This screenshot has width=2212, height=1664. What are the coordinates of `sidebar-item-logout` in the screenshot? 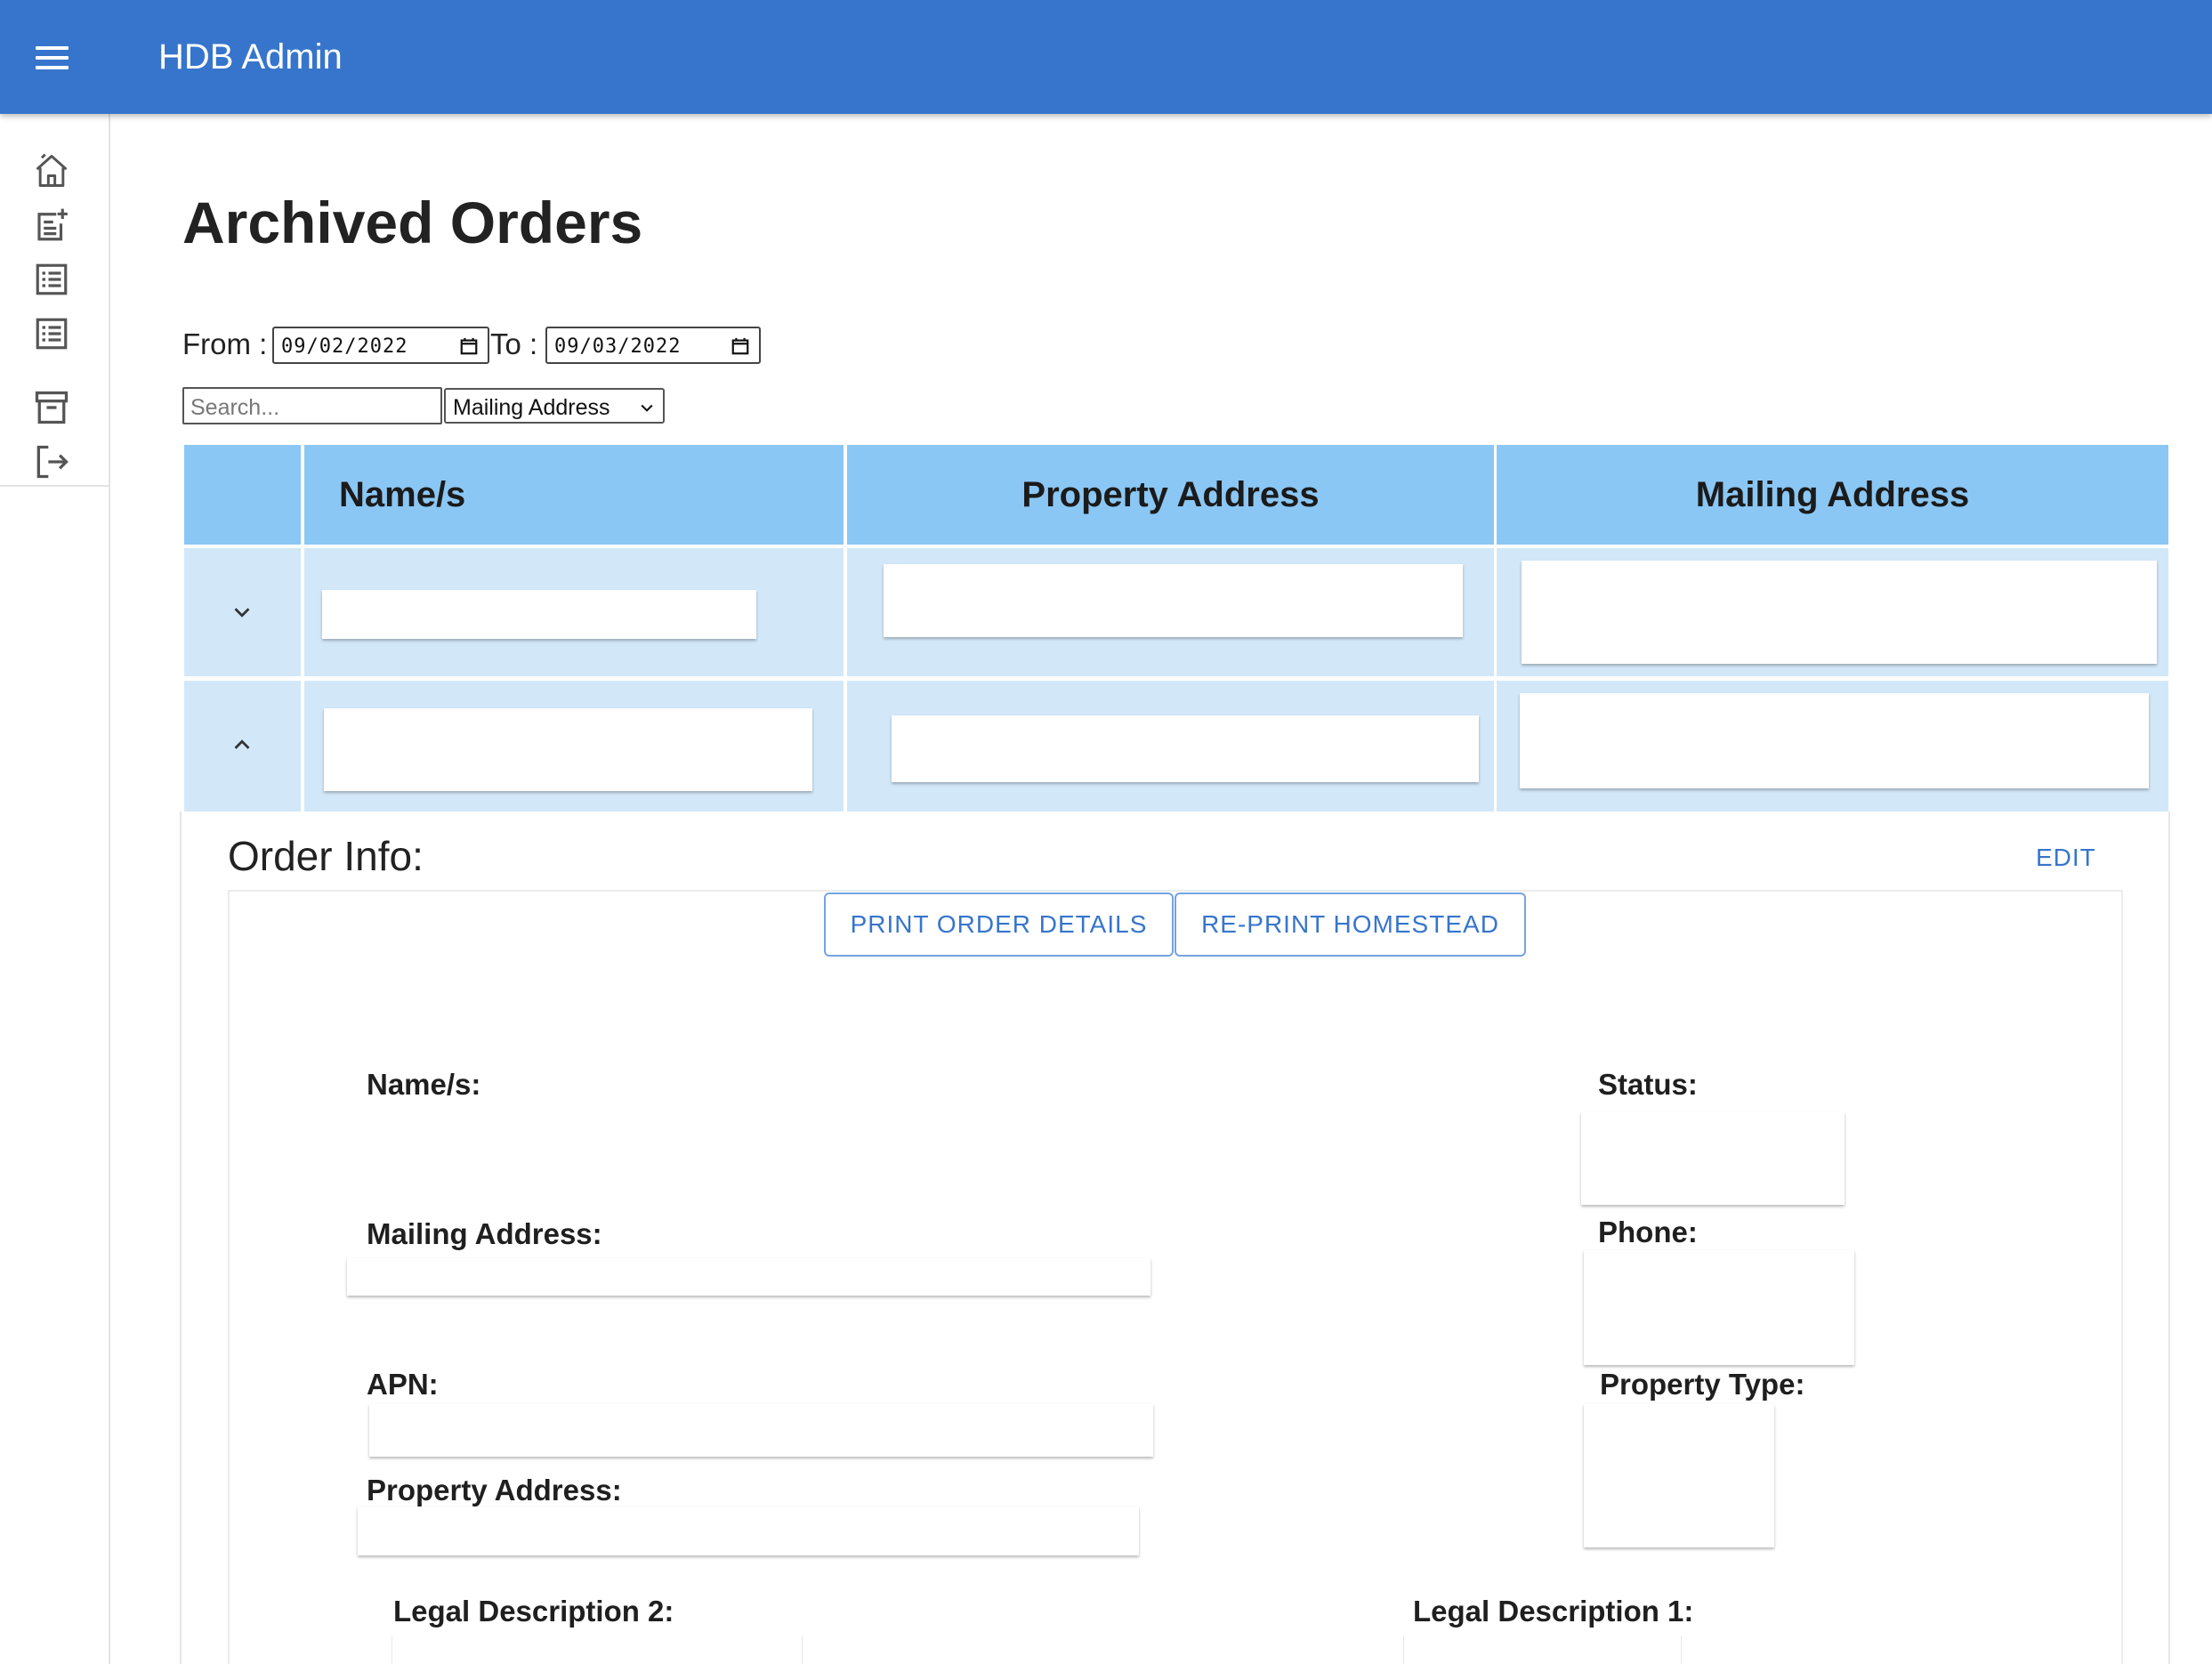 It's located at (52, 462).